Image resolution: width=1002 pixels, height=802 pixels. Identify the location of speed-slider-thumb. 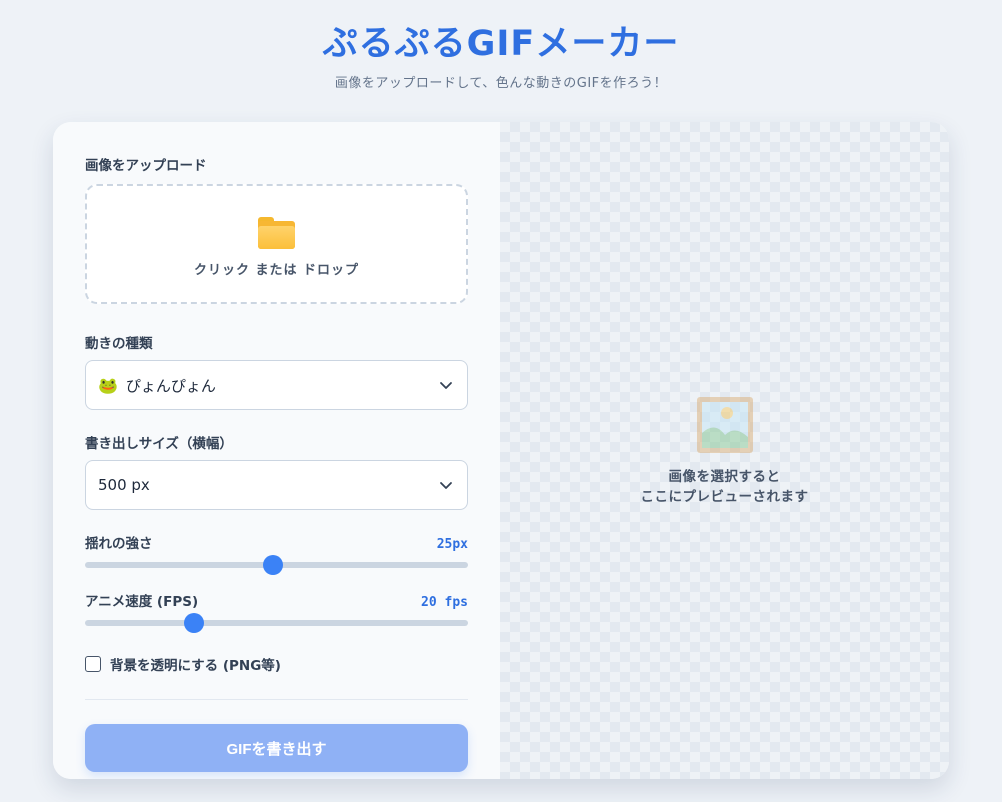
(194, 623).